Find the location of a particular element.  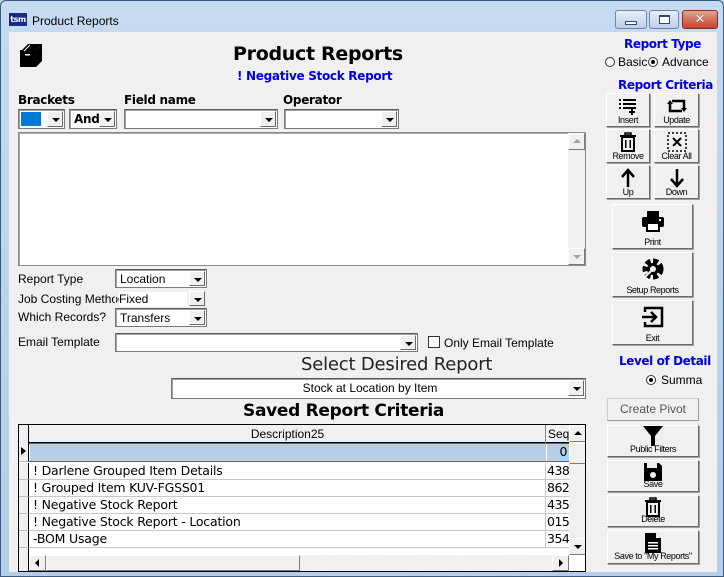

close-icon: ✕ is located at coordinates (700, 19).